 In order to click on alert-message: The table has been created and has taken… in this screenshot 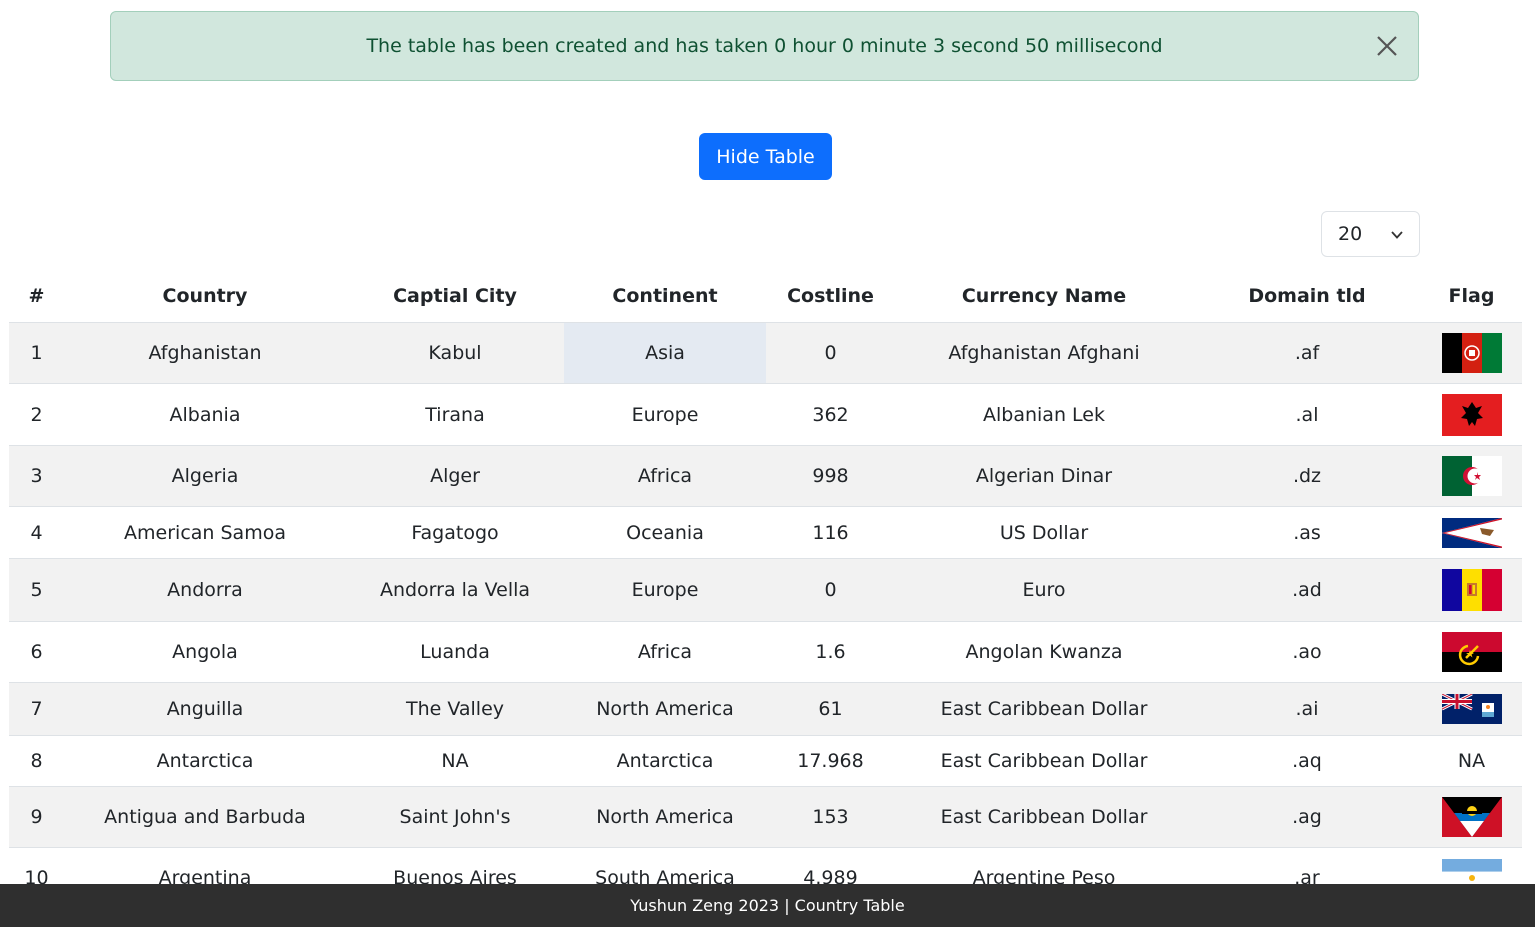, I will do `click(764, 46)`.